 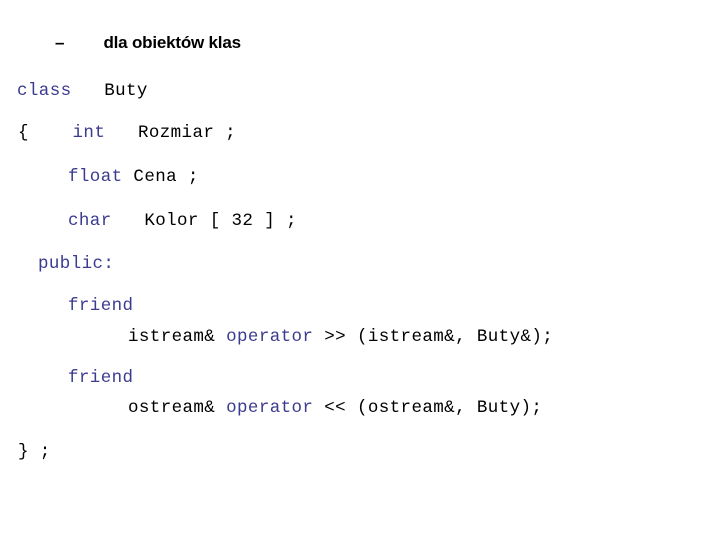 I want to click on code-text: << (ostream&, Buty);, so click(x=428, y=408).